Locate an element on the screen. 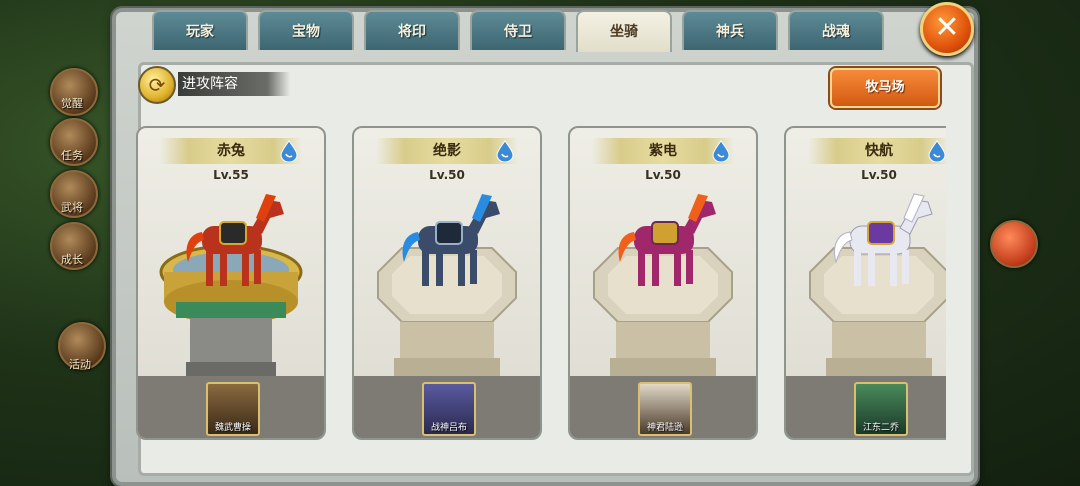 Image resolution: width=1080 pixels, height=486 pixels. tab-player: 玩家 is located at coordinates (200, 30).